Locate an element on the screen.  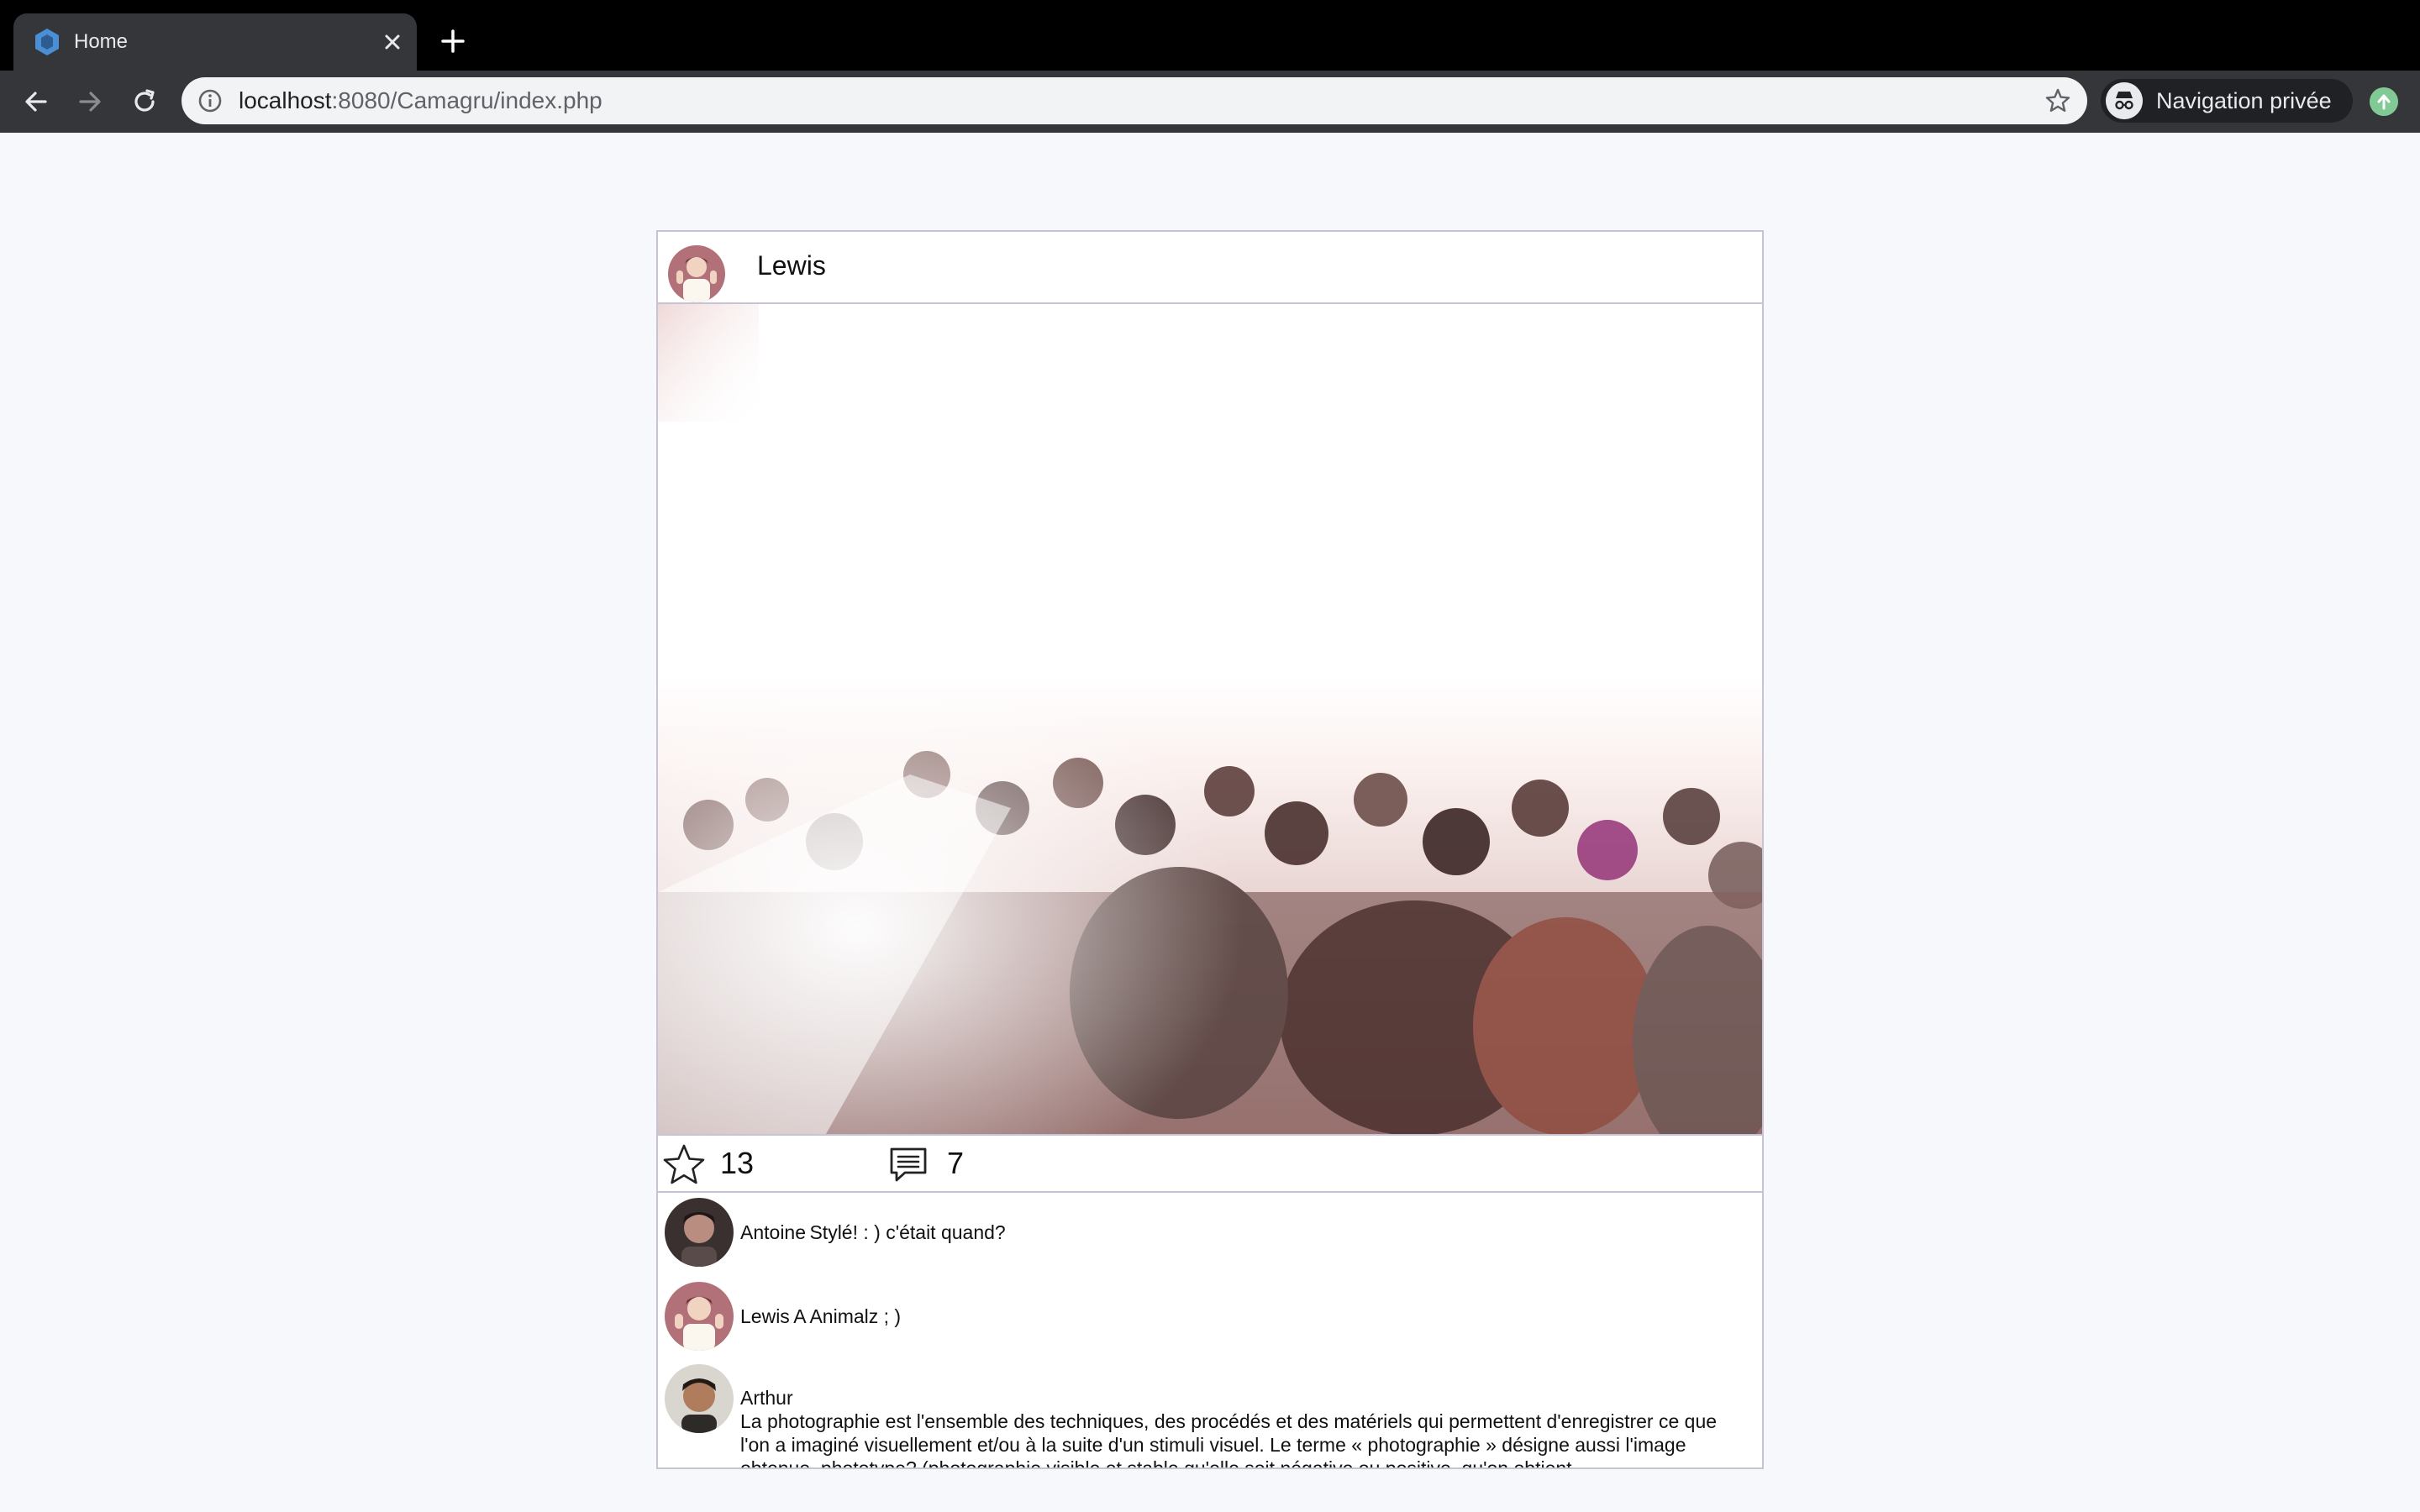
forward-arrow-icon is located at coordinates (90, 102).